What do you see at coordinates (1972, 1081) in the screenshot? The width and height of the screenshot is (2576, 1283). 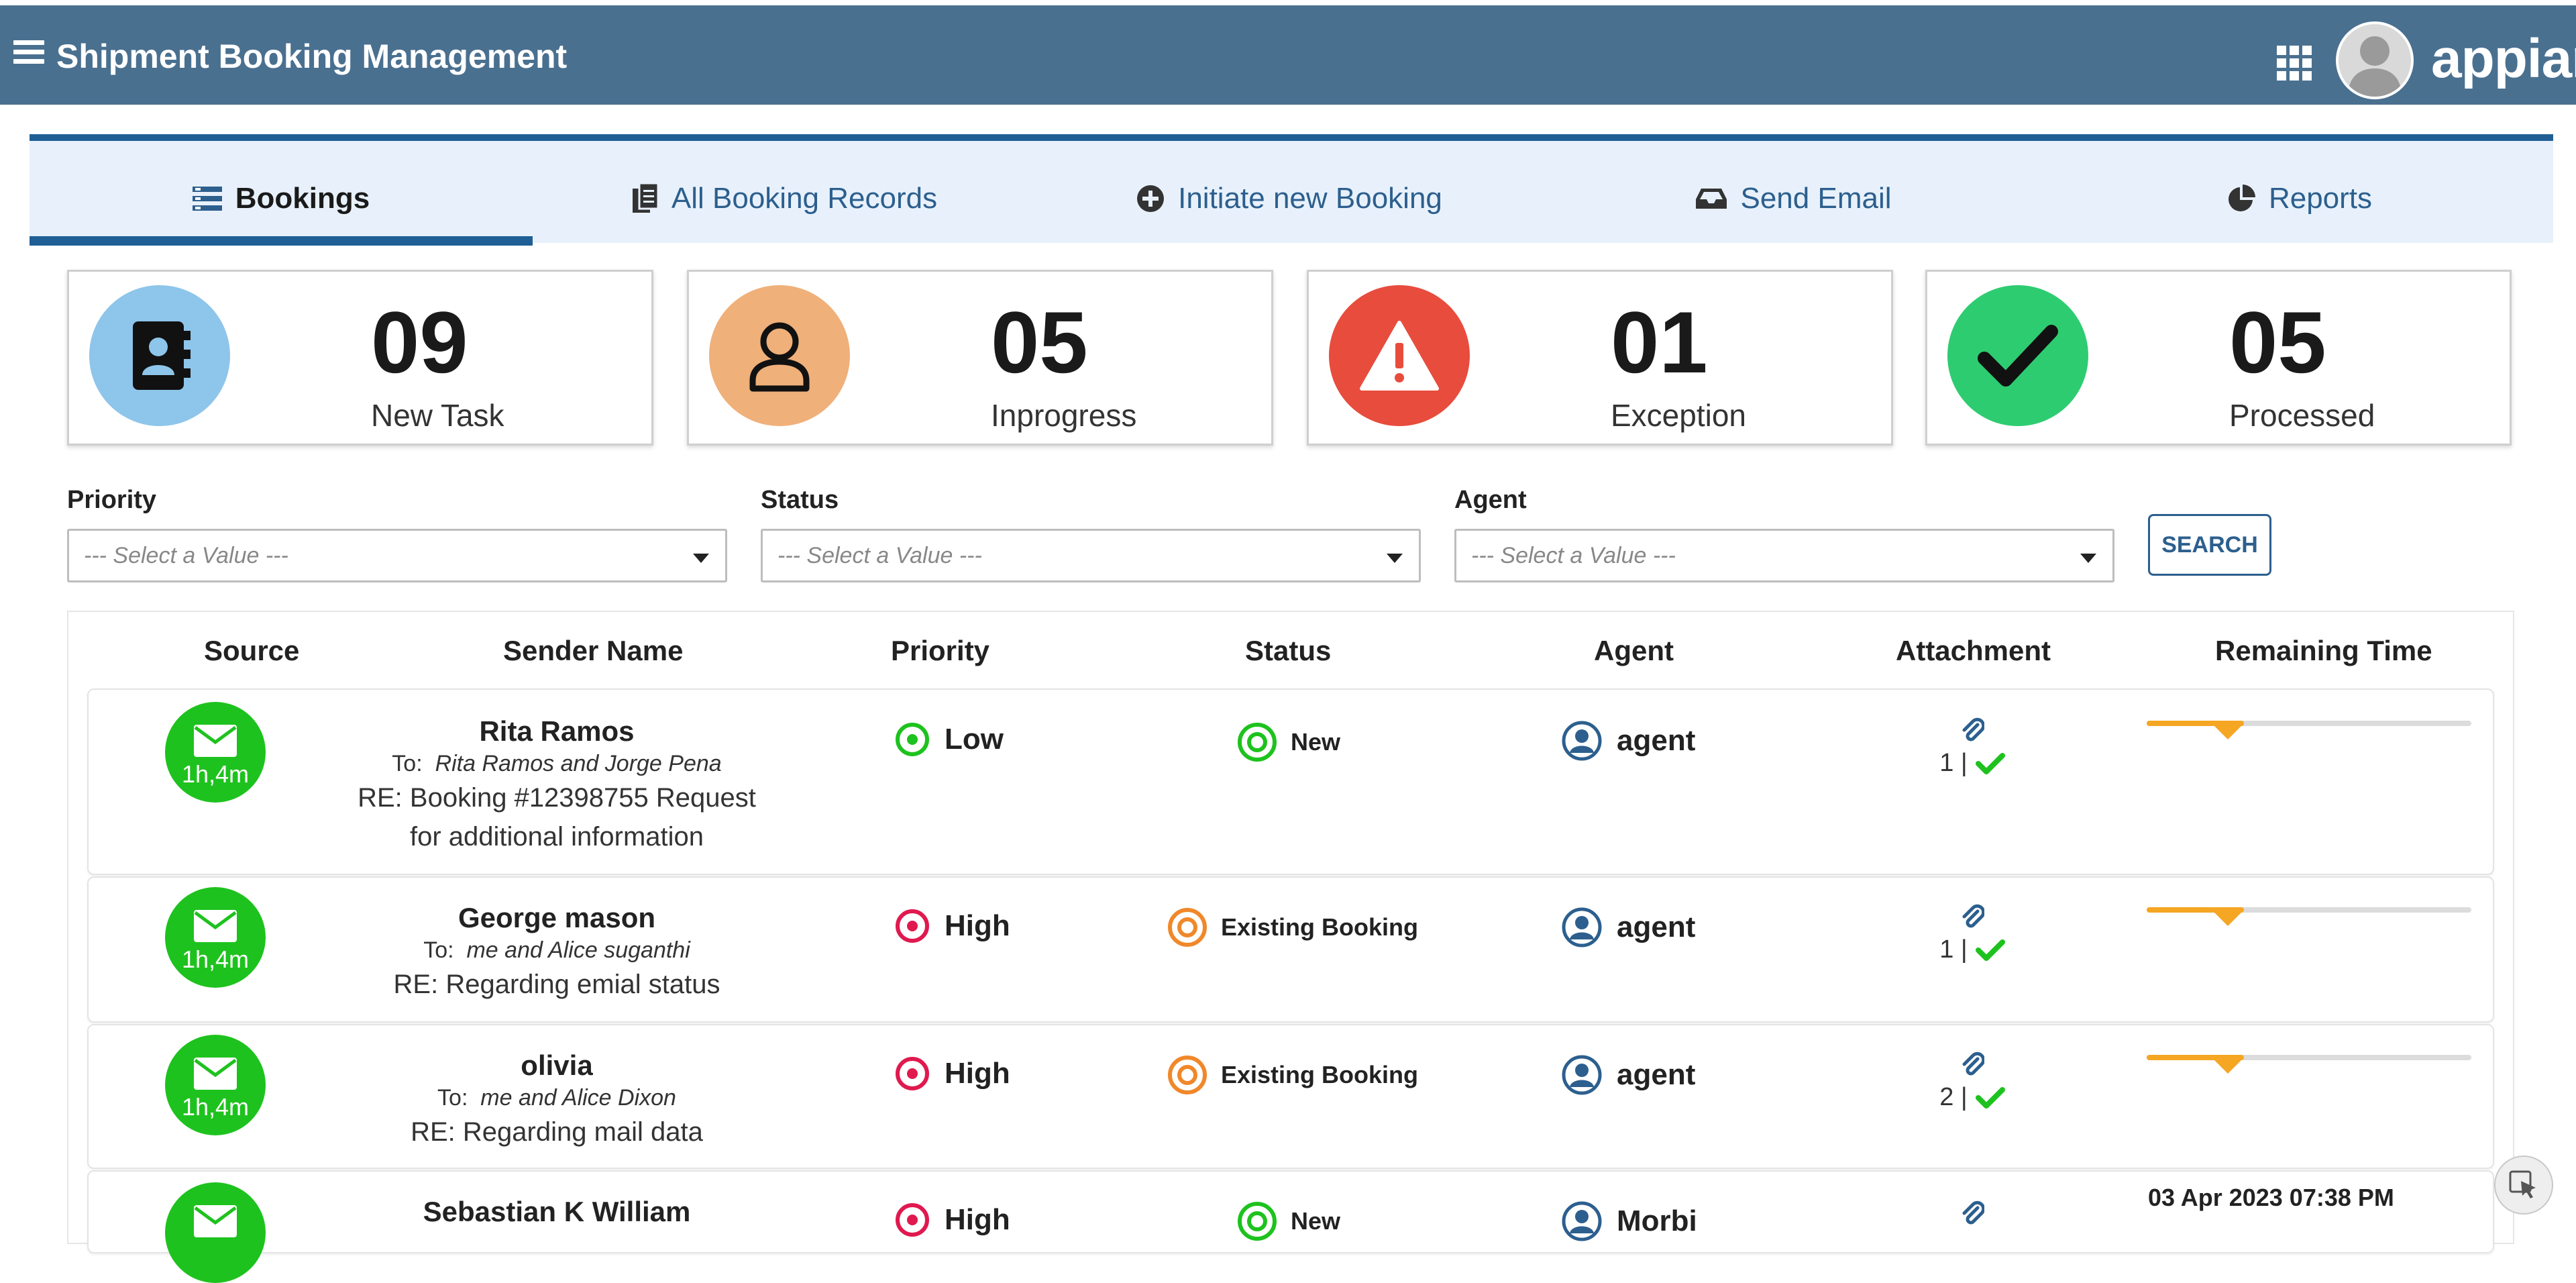 I see `attachment-cell: 2 |` at bounding box center [1972, 1081].